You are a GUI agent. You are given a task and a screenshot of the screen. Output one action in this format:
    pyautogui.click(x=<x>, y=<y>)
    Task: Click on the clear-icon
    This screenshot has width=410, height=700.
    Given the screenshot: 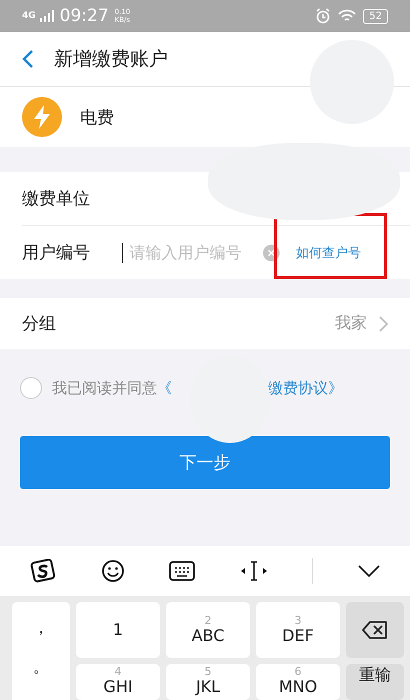 What is the action you would take?
    pyautogui.click(x=271, y=253)
    